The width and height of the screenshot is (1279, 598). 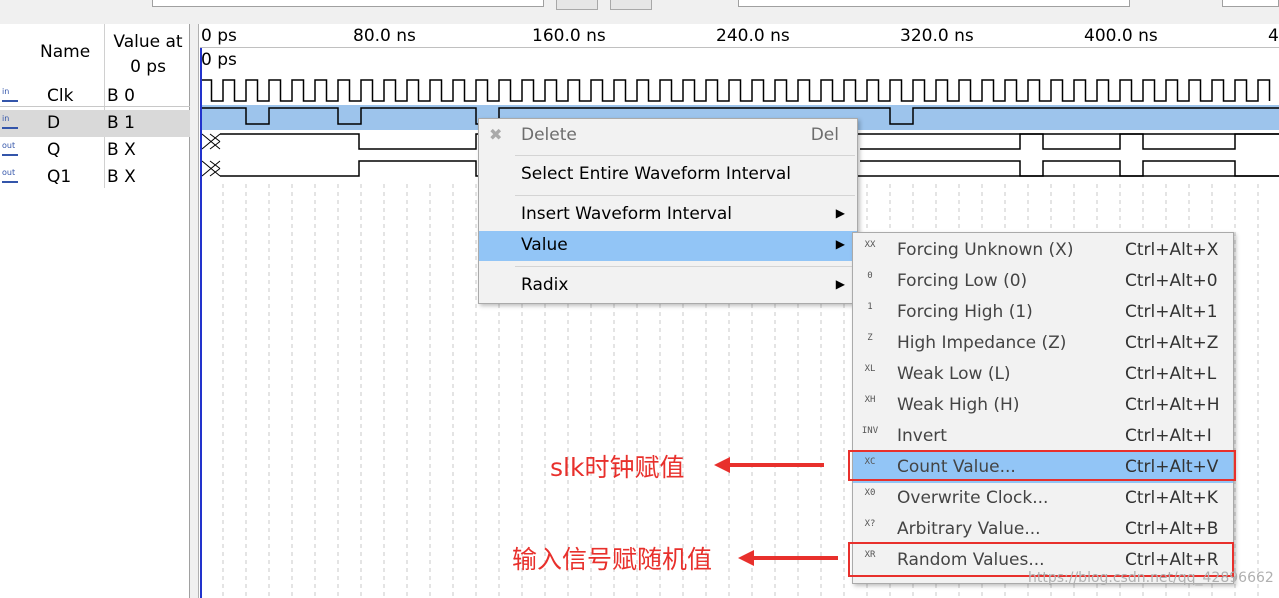 I want to click on panel-splitter, so click(x=194, y=311).